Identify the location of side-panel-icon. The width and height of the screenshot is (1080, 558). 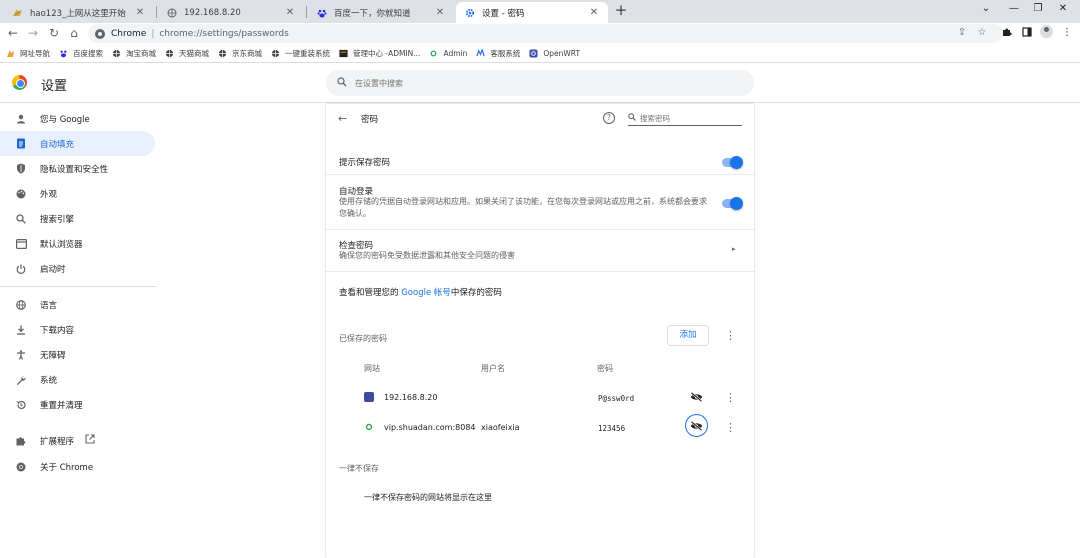
(1027, 33).